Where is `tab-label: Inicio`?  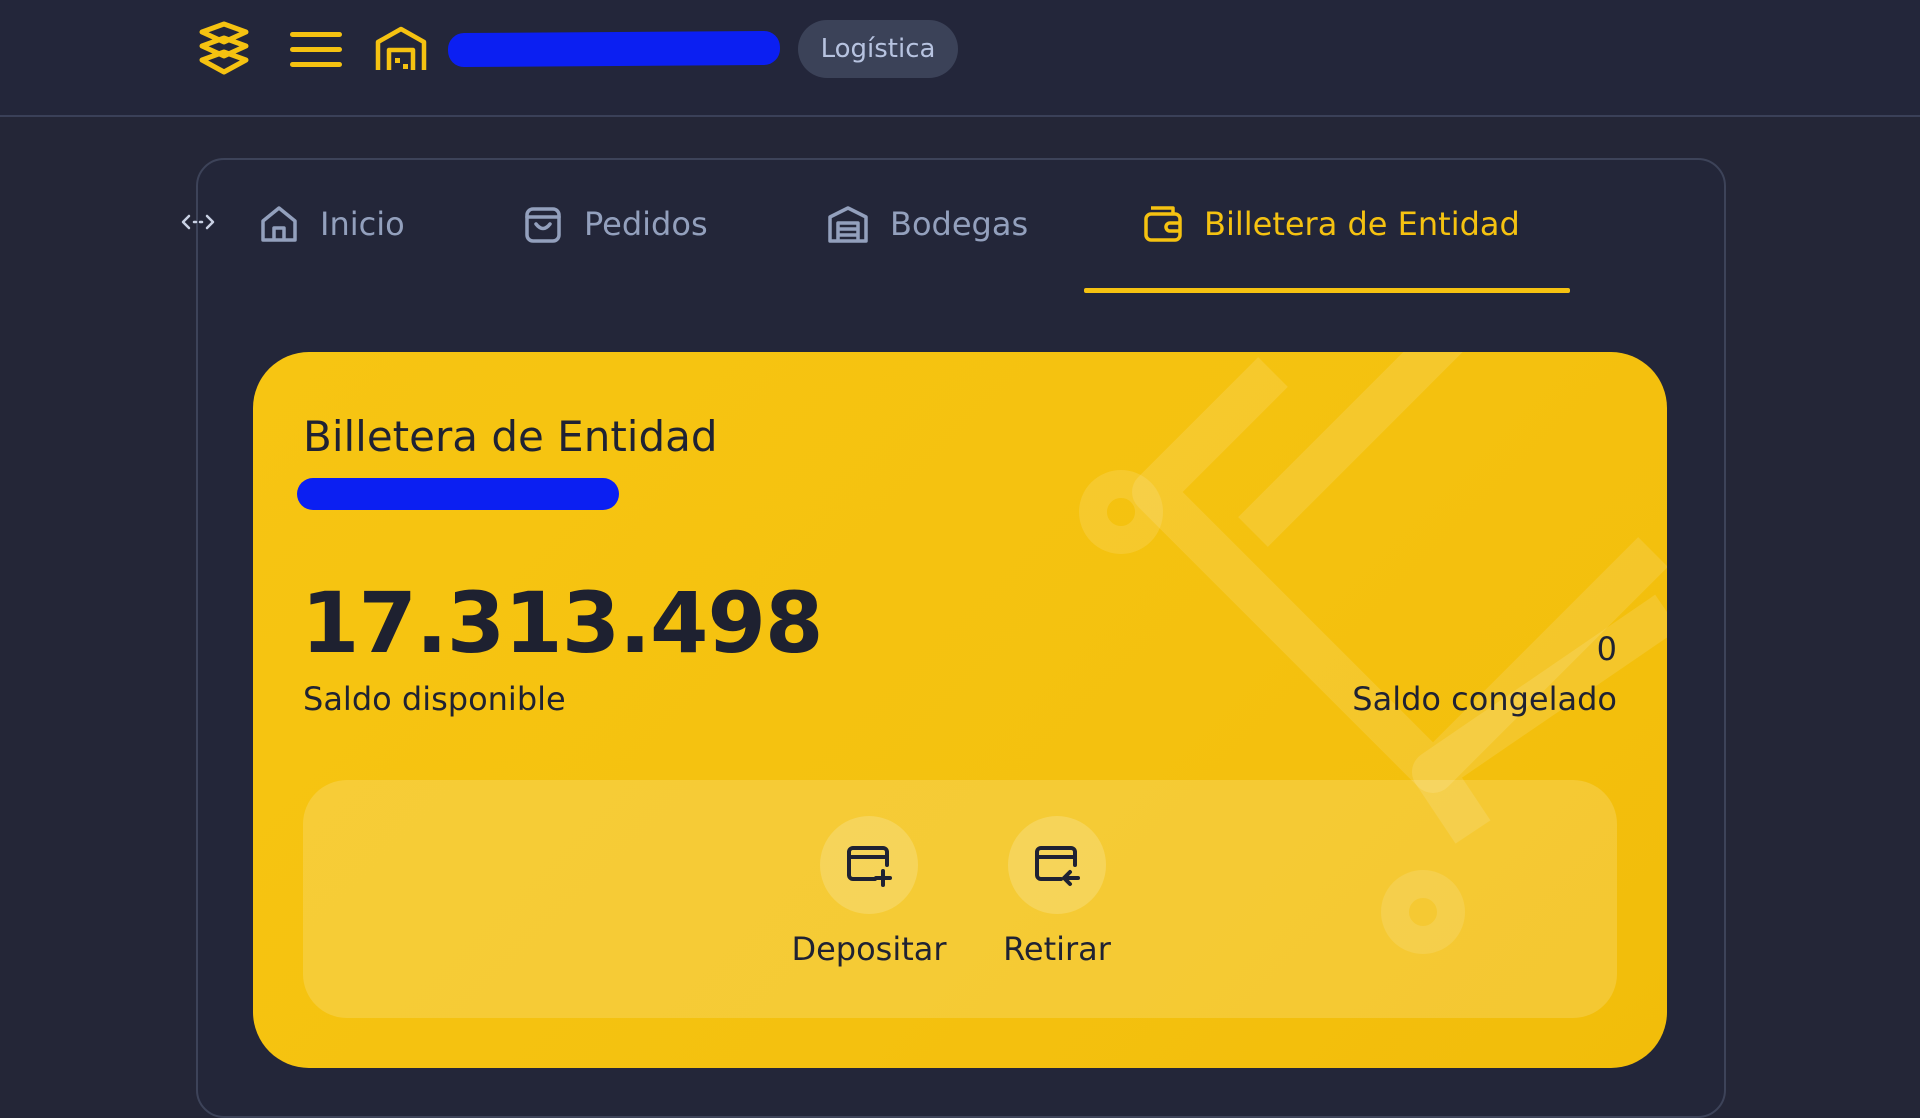 tab-label: Inicio is located at coordinates (362, 224).